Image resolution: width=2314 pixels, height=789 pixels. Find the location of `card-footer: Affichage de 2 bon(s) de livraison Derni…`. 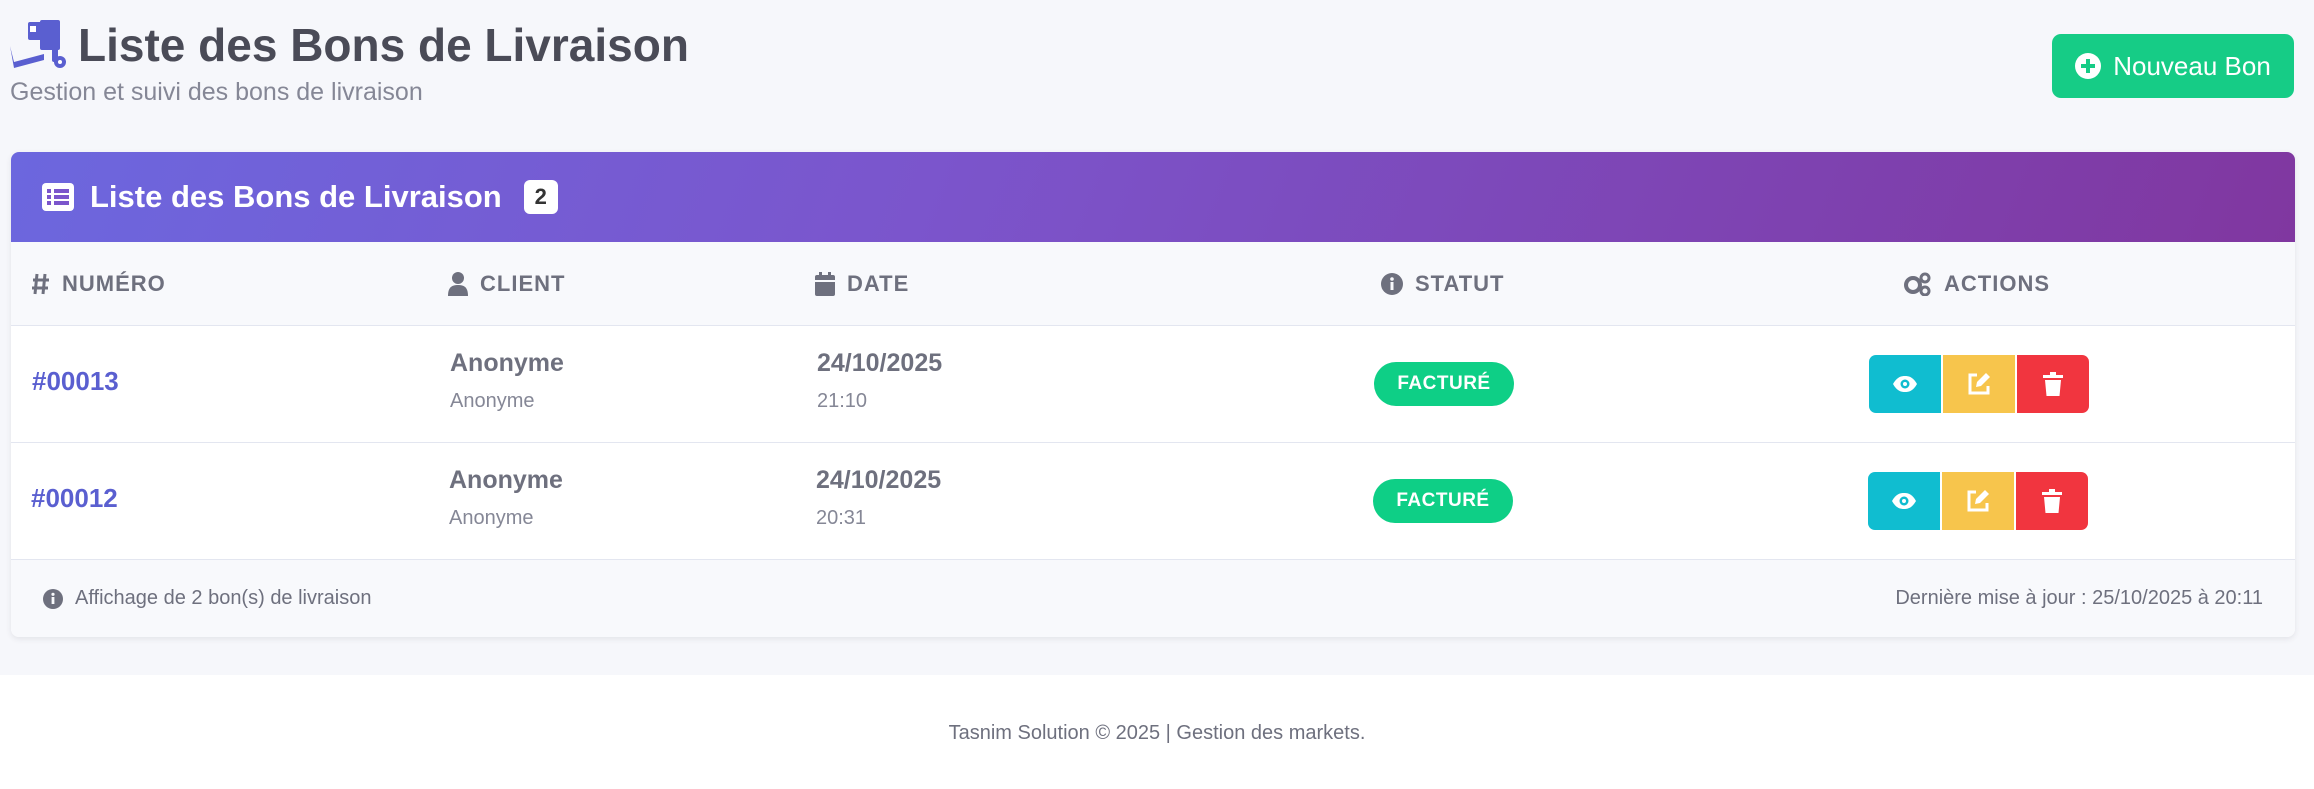

card-footer: Affichage de 2 bon(s) de livraison Derni… is located at coordinates (1153, 598).